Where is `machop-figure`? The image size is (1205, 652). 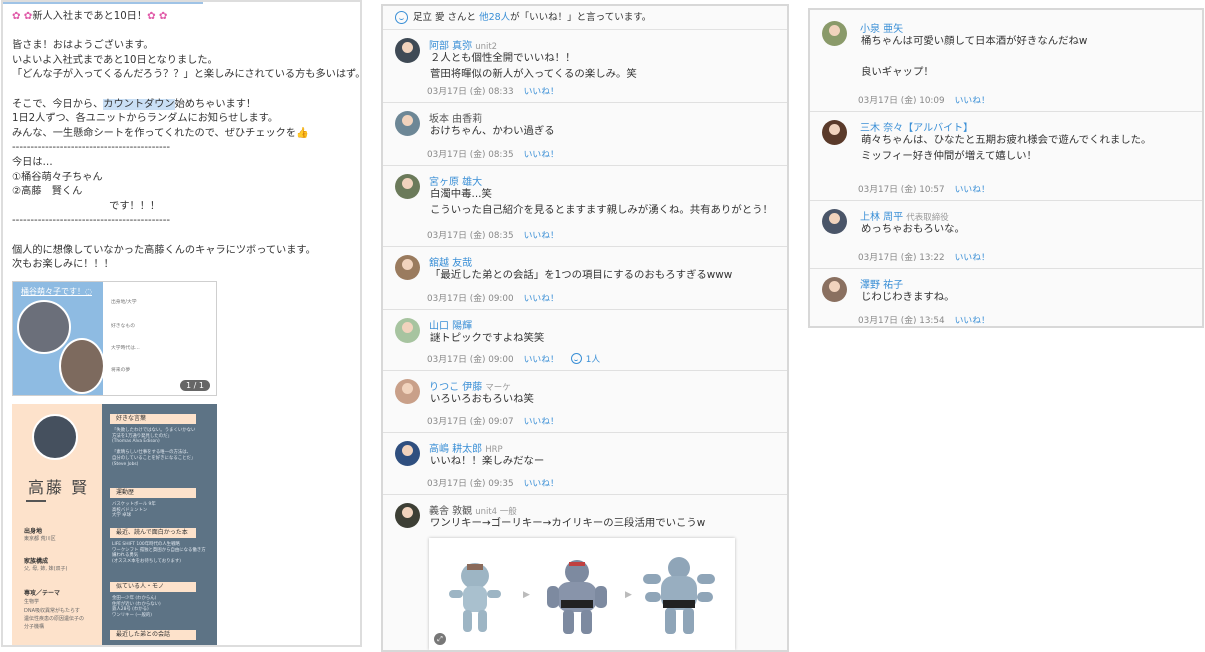 machop-figure is located at coordinates (475, 597).